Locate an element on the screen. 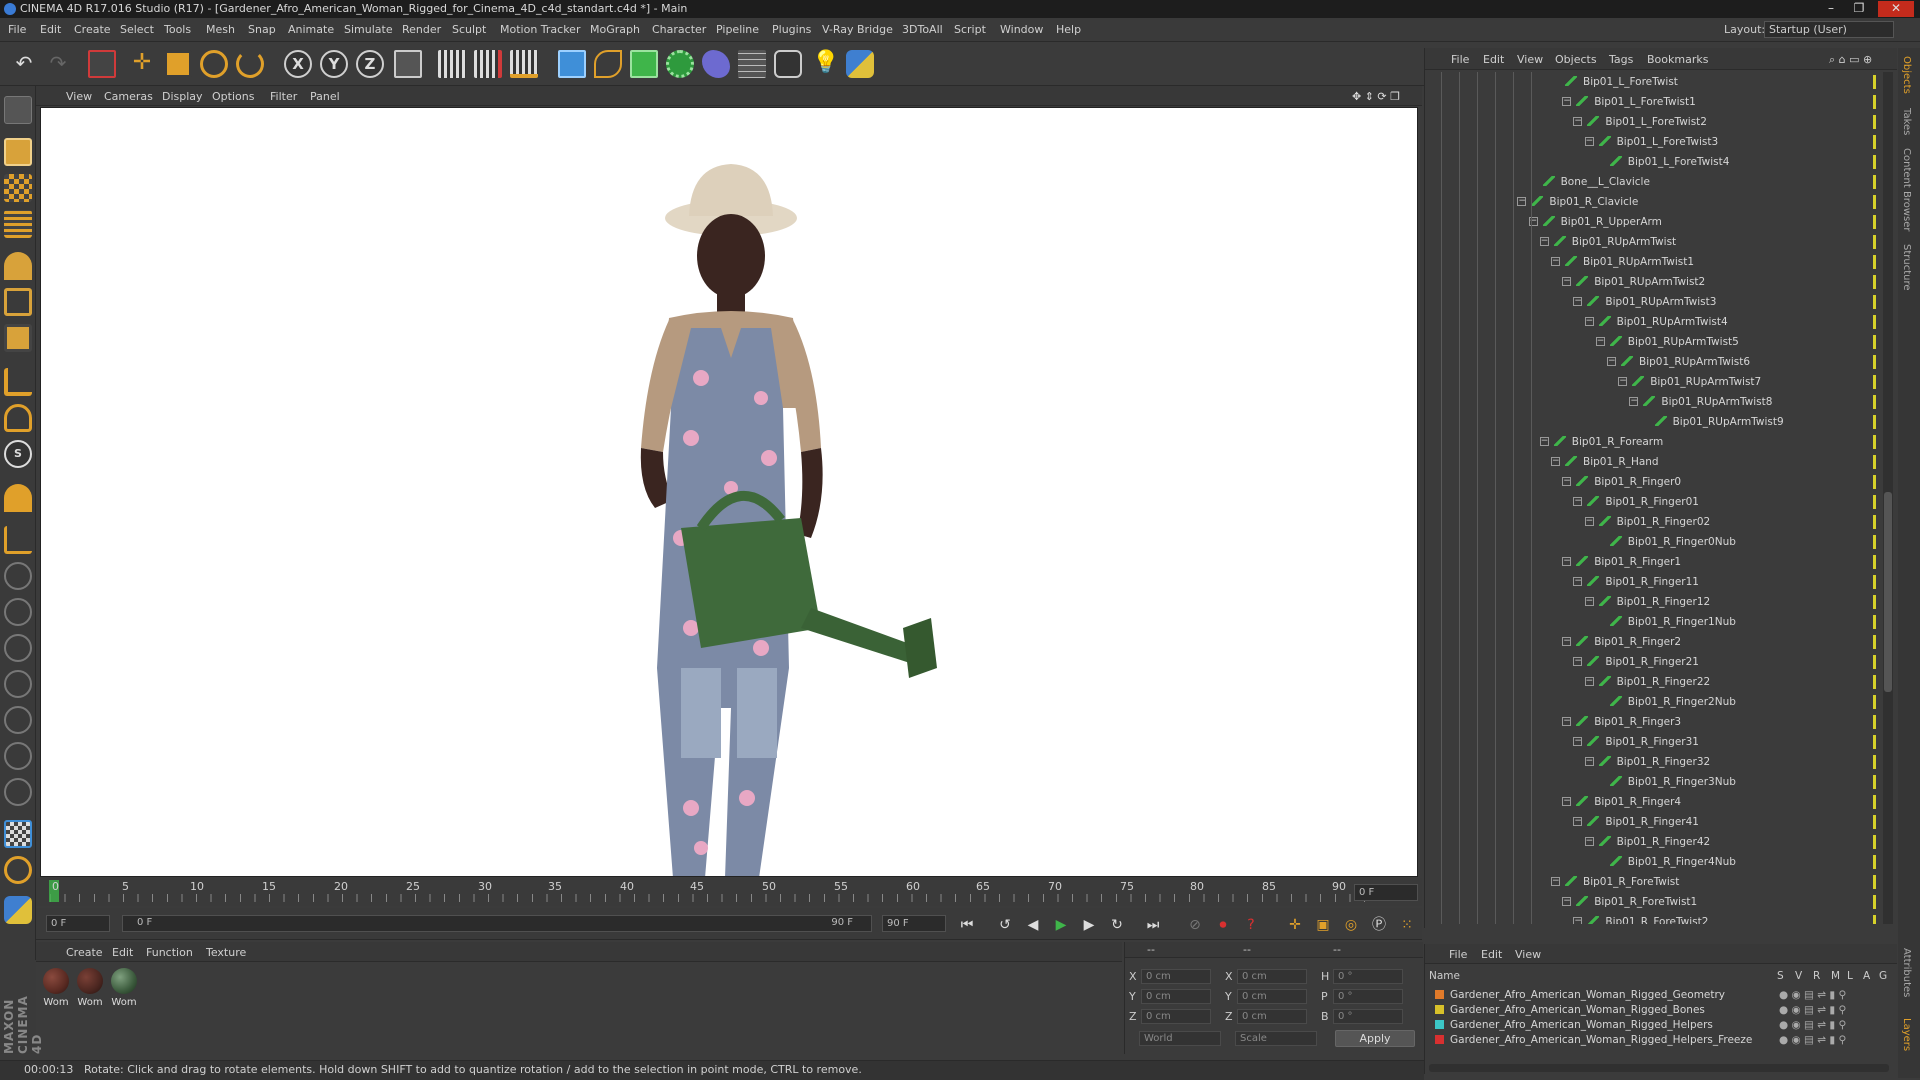  floor-icon is located at coordinates (752, 64).